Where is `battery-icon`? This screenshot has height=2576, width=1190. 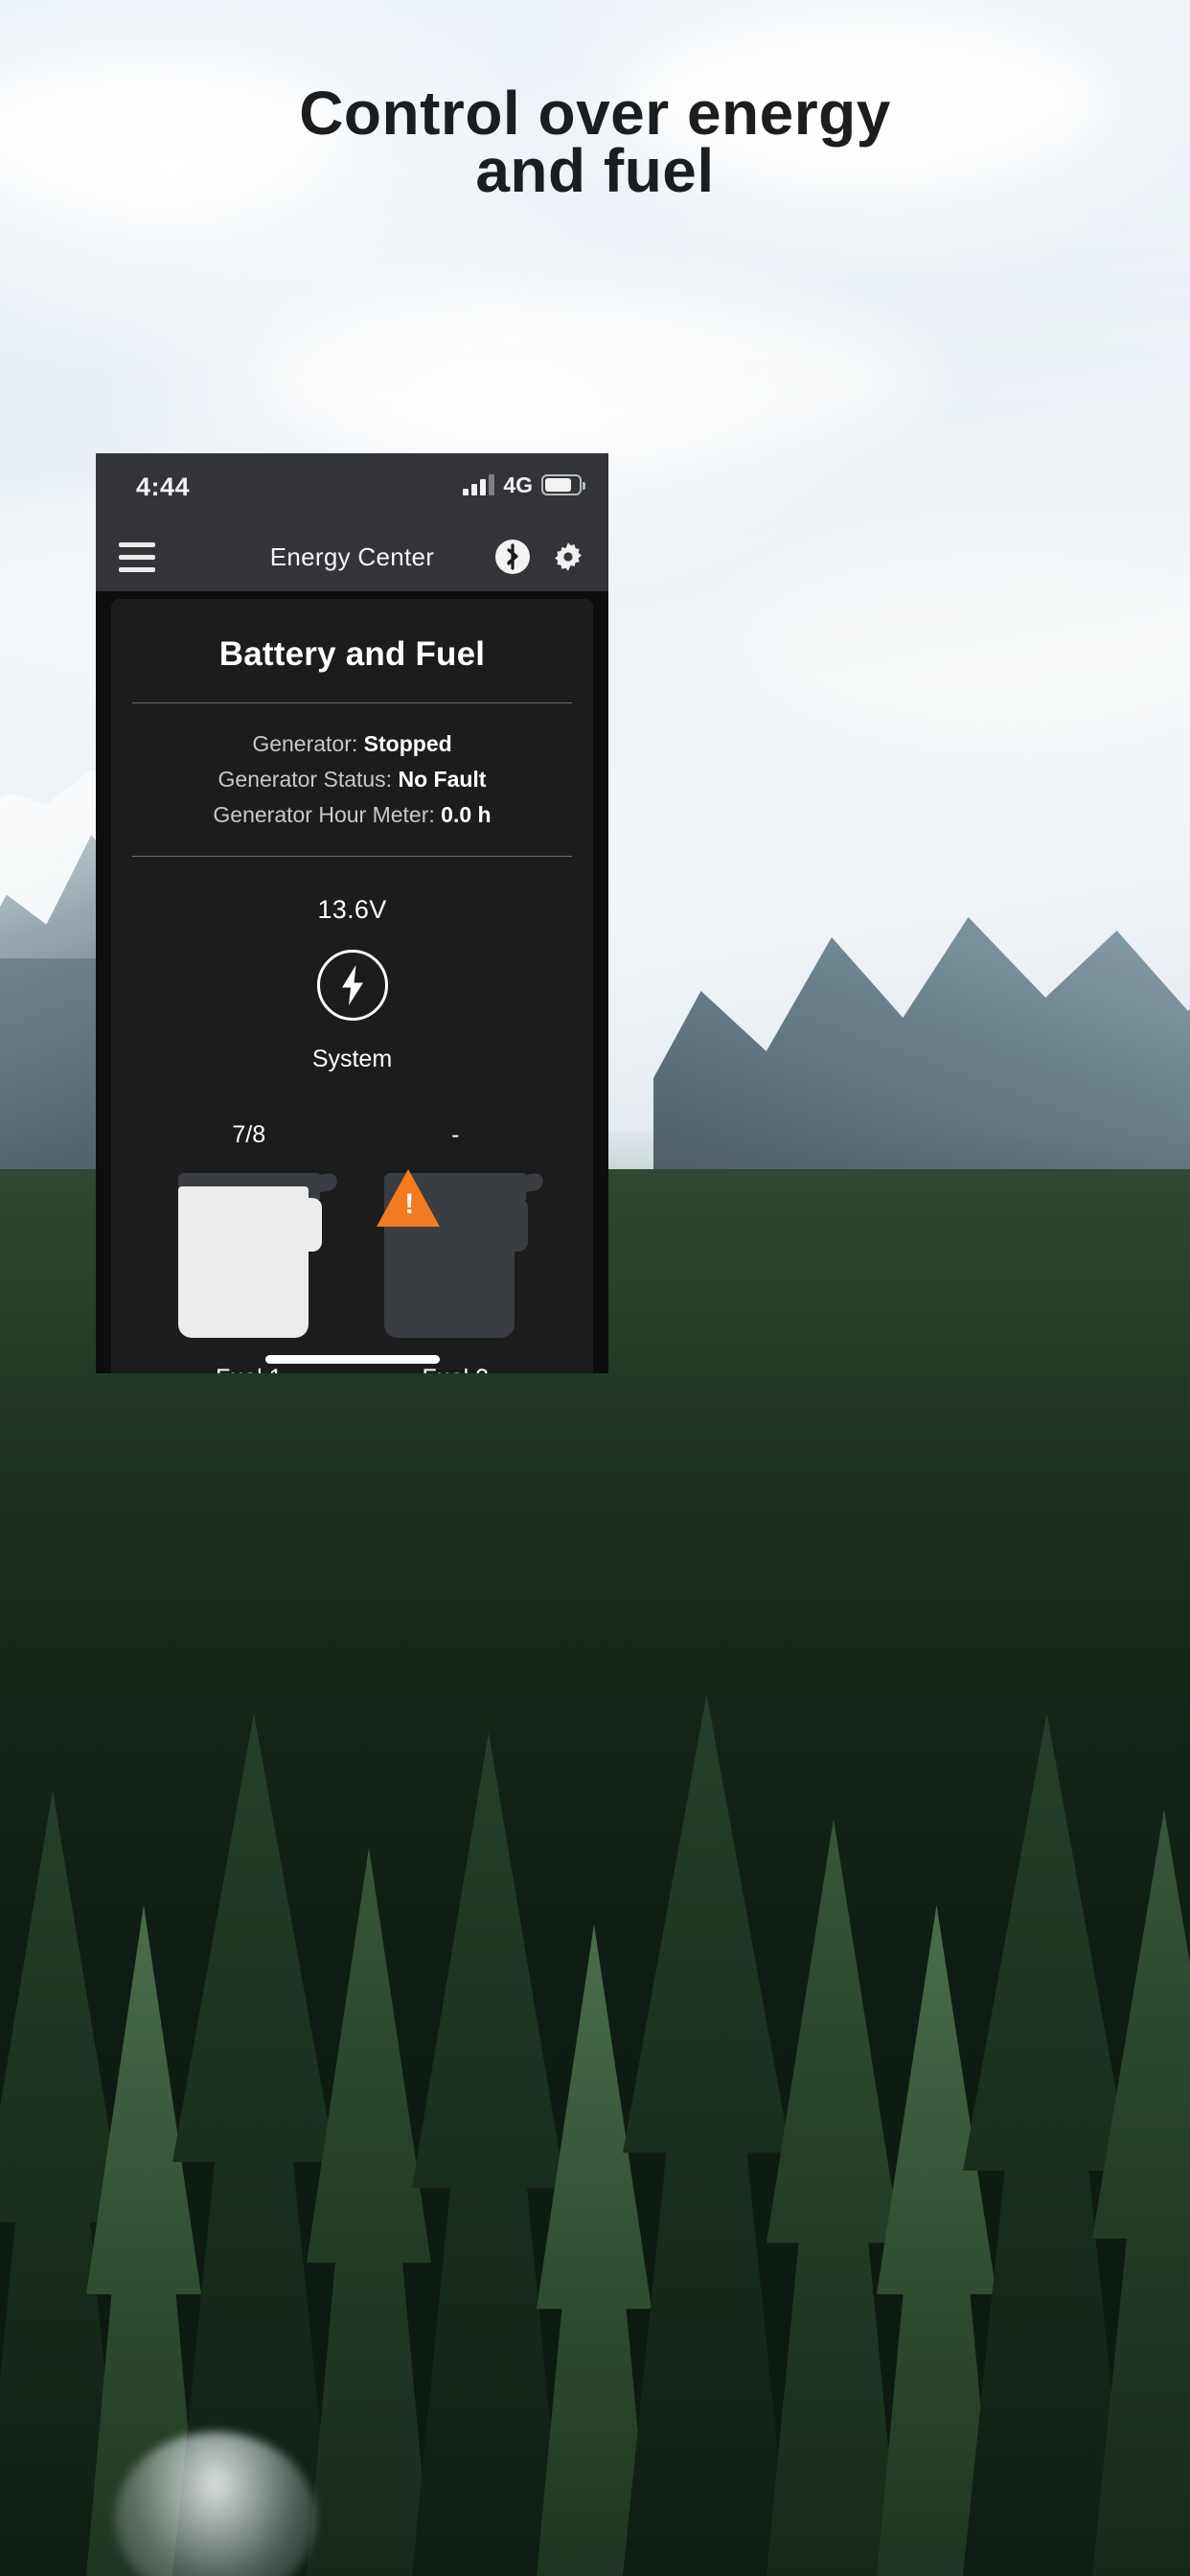 battery-icon is located at coordinates (563, 484).